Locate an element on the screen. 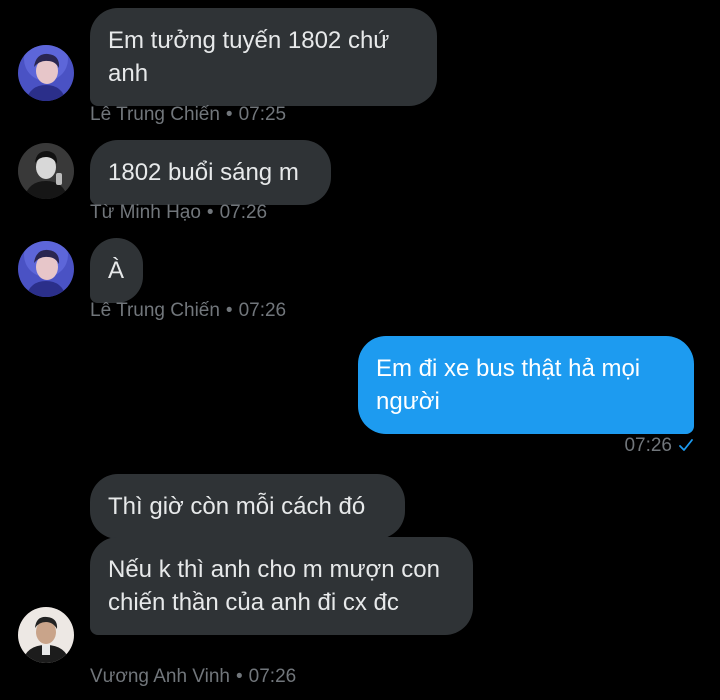 The height and width of the screenshot is (700, 720). message-bubble: À is located at coordinates (116, 270).